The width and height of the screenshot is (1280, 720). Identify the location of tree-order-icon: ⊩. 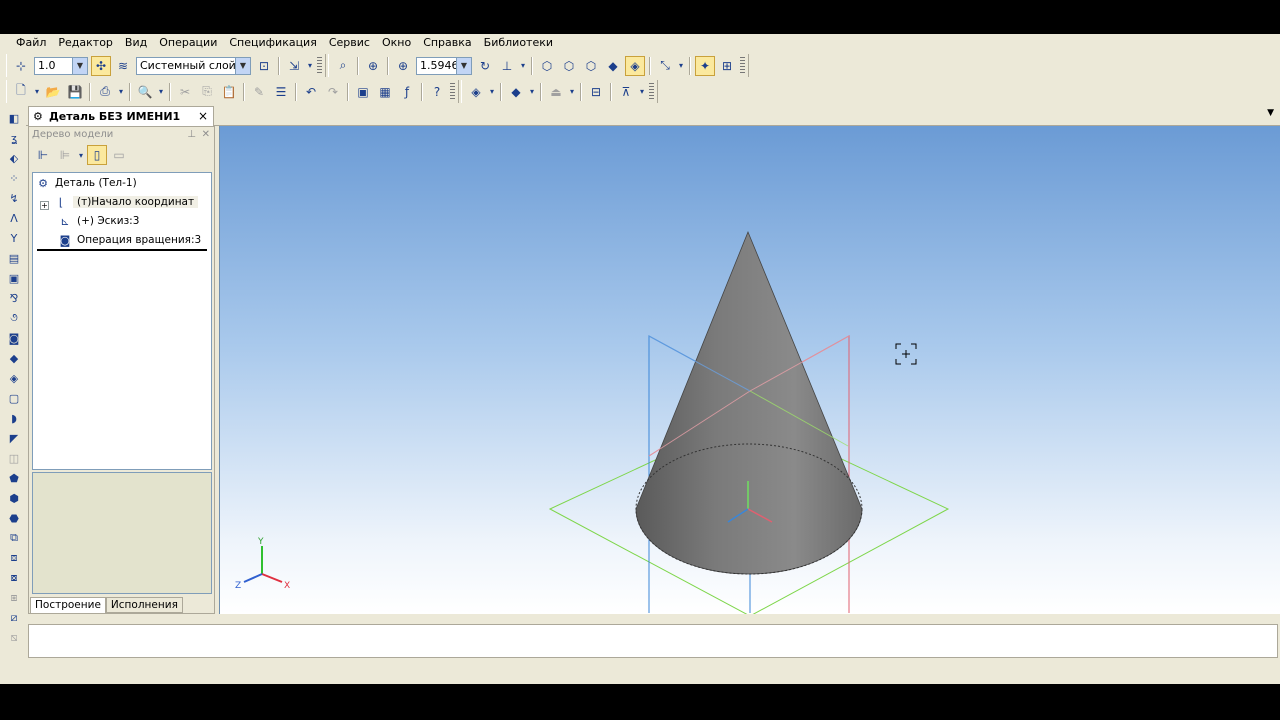
(43, 155).